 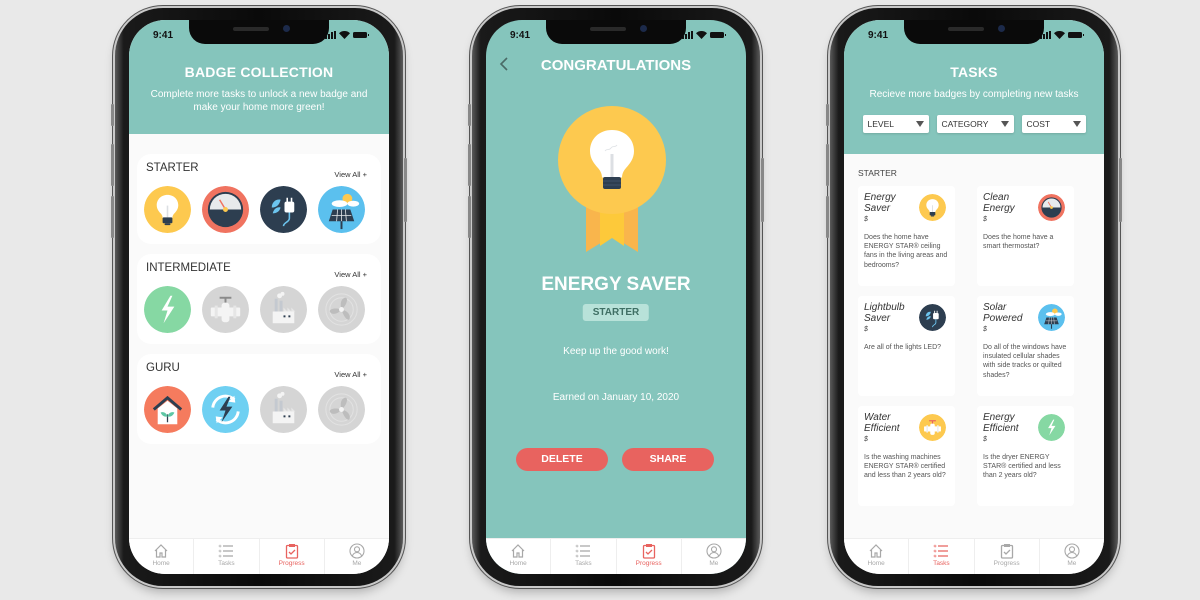 What do you see at coordinates (283, 209) in the screenshot?
I see `eco-plug-badge` at bounding box center [283, 209].